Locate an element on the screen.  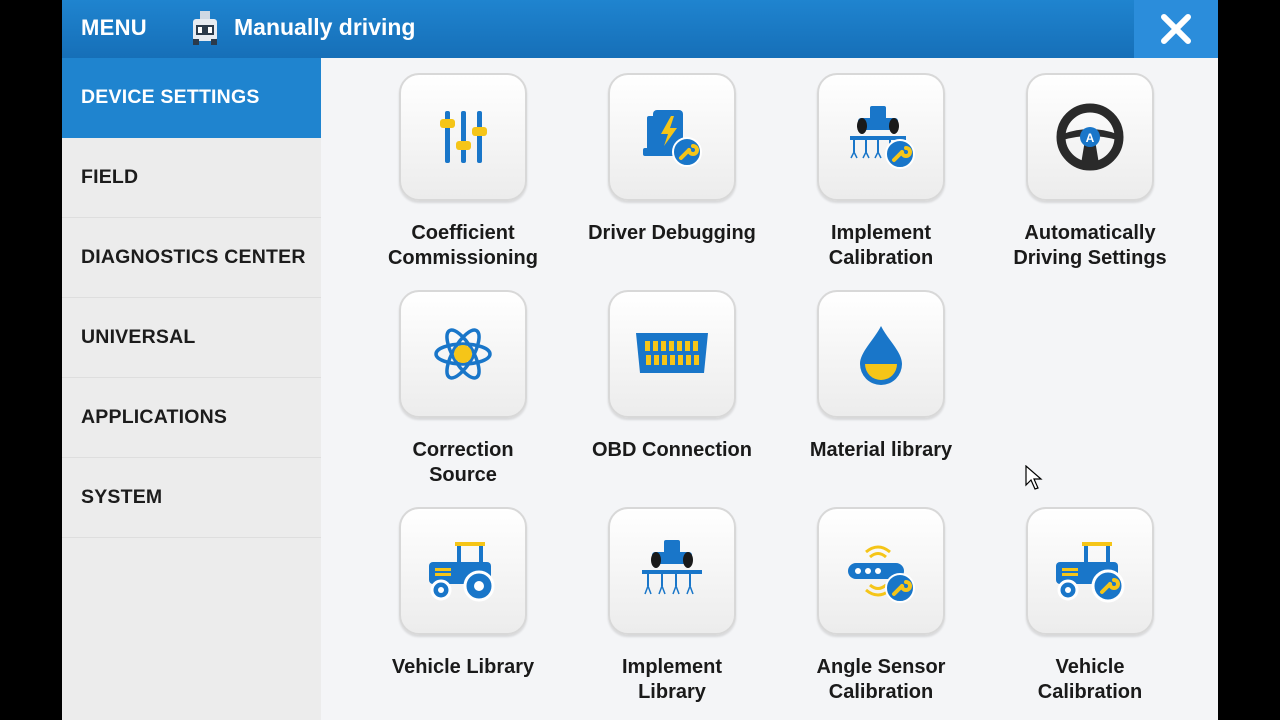
sidebar-item-device-settings: DEVICE SETTINGS is located at coordinates (191, 98).